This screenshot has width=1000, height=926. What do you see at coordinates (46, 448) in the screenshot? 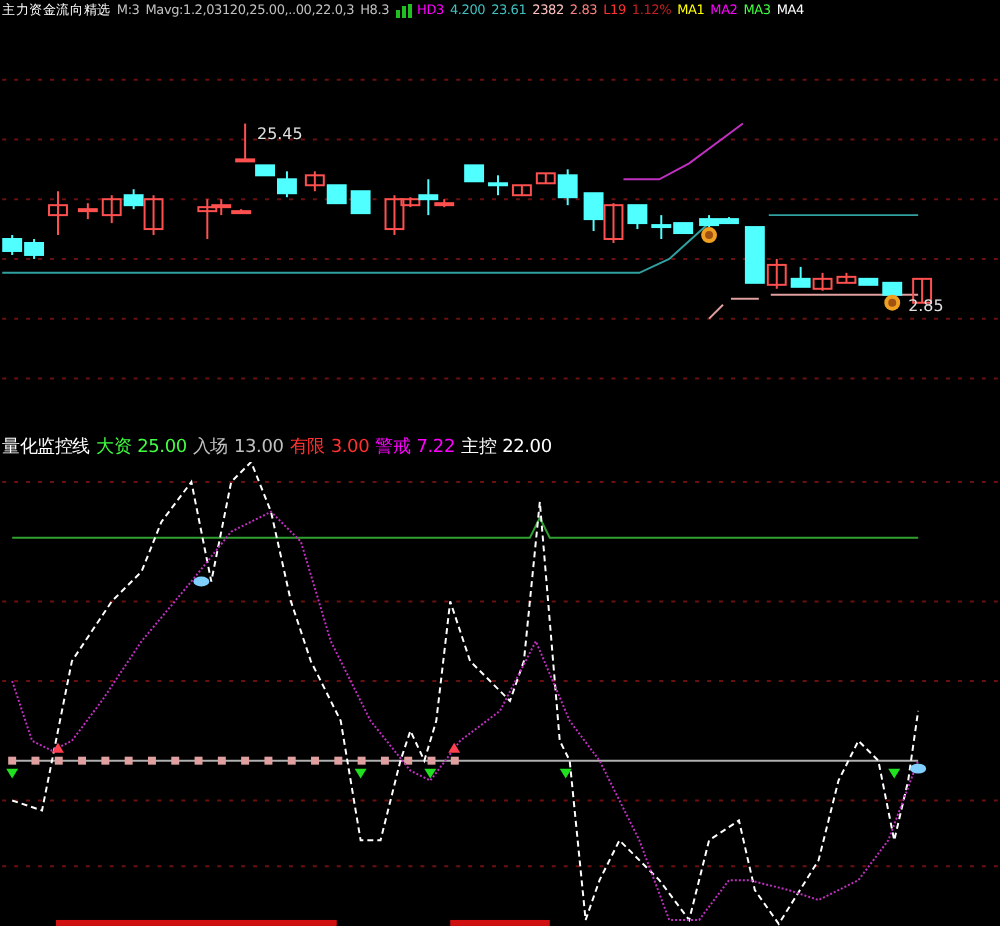
I see `indicator-title: 量化监控线` at bounding box center [46, 448].